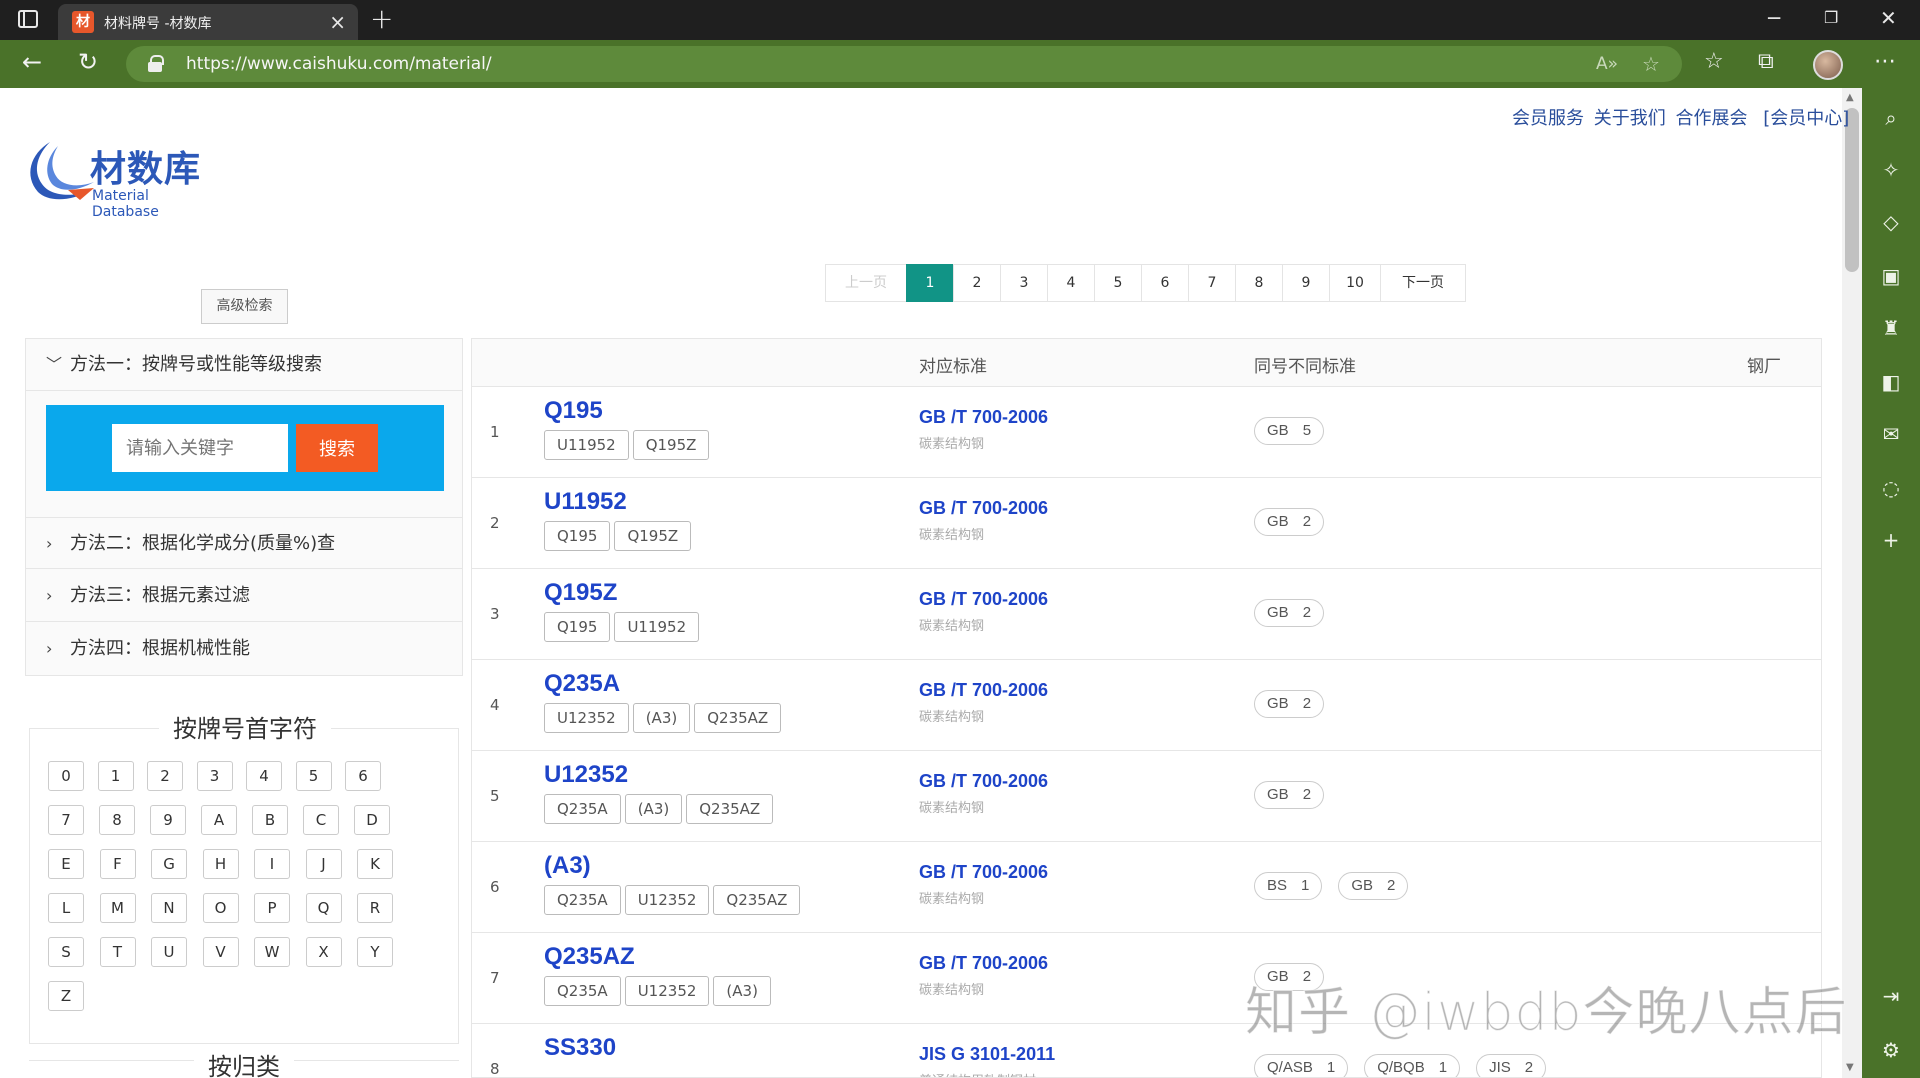  What do you see at coordinates (1165, 283) in the screenshot?
I see `page-6-button: 6` at bounding box center [1165, 283].